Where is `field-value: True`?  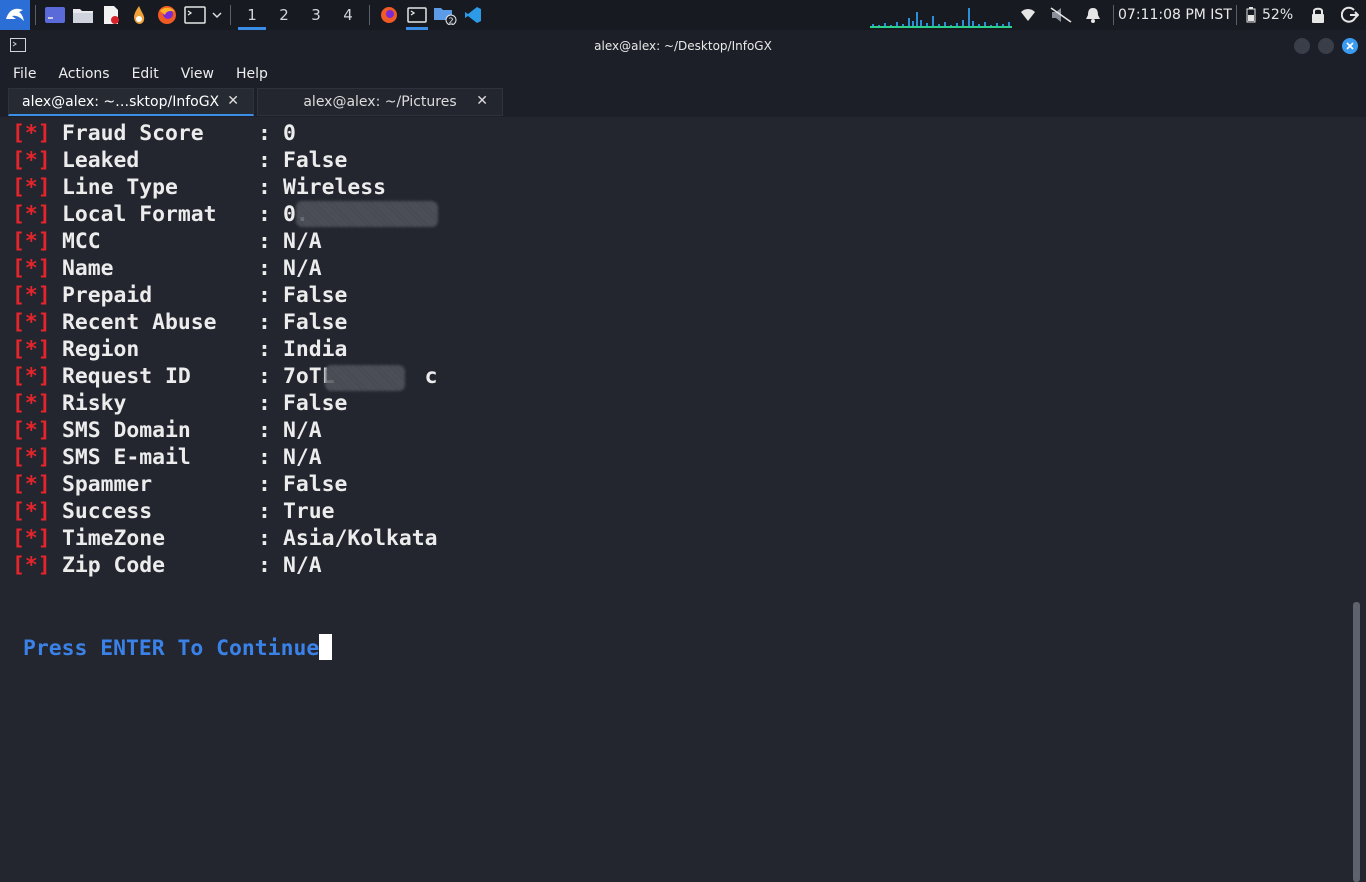 field-value: True is located at coordinates (309, 511).